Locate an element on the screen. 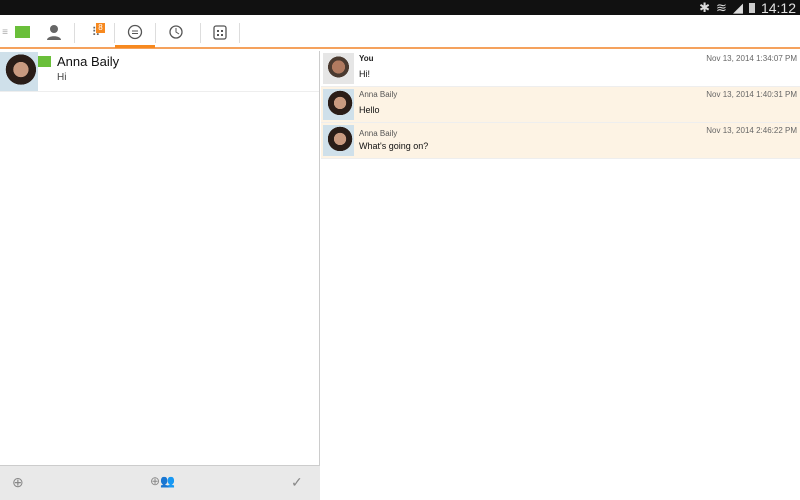  building-icon is located at coordinates (220, 32).